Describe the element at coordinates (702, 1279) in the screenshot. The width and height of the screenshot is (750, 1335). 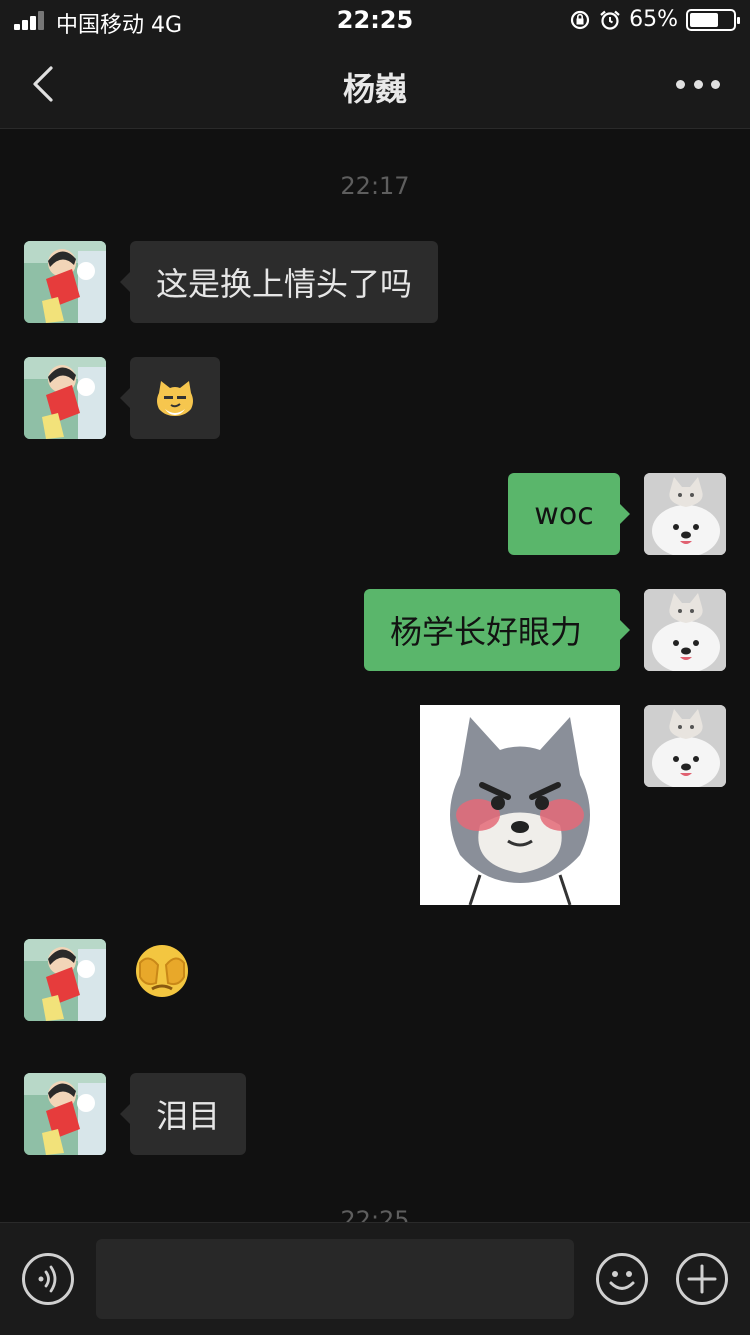
I see `plus-icon` at that location.